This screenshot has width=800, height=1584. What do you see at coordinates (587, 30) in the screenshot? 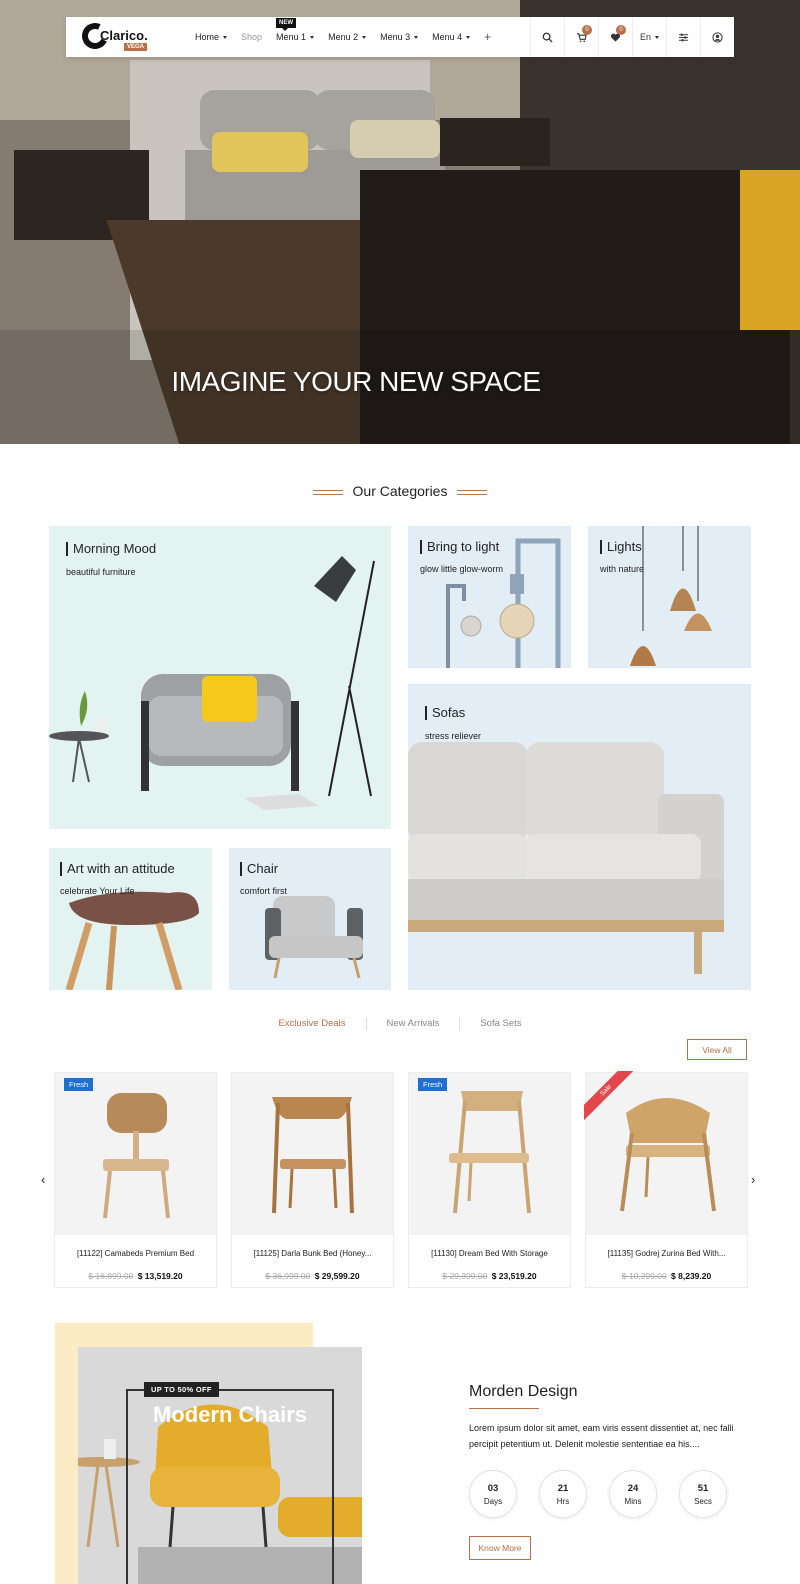
I see `cart-count: 0` at bounding box center [587, 30].